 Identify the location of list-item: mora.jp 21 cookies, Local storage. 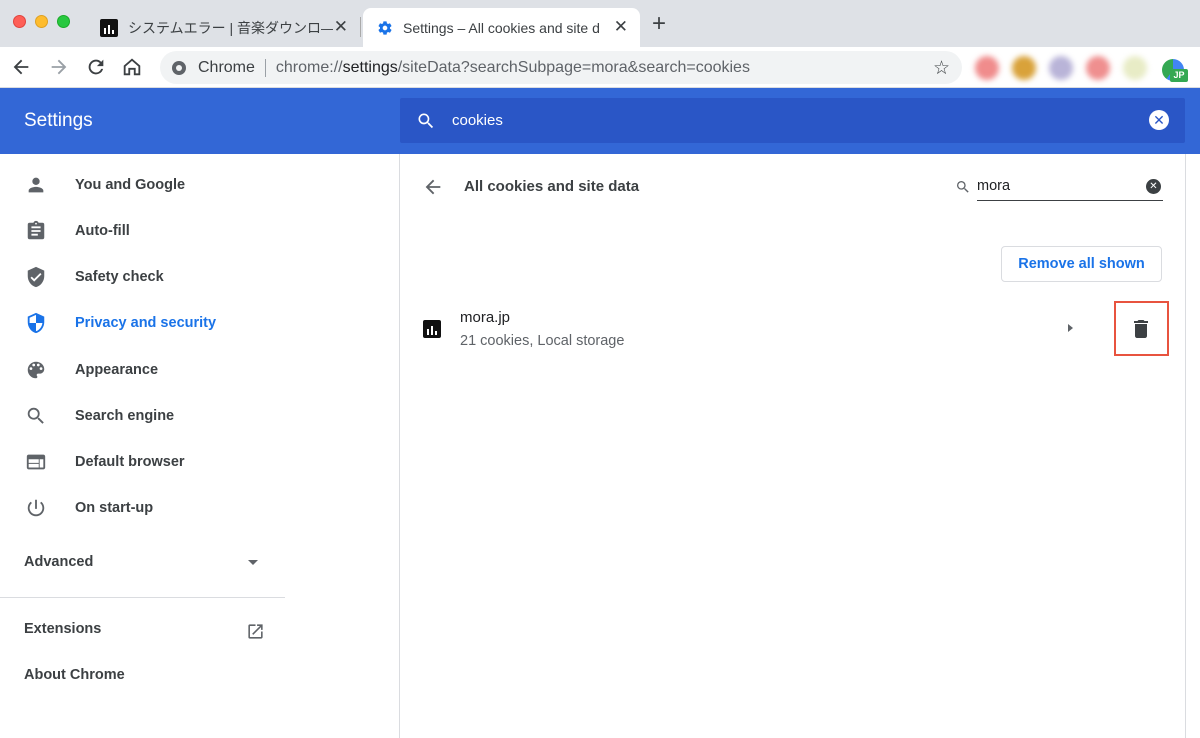
(792, 326).